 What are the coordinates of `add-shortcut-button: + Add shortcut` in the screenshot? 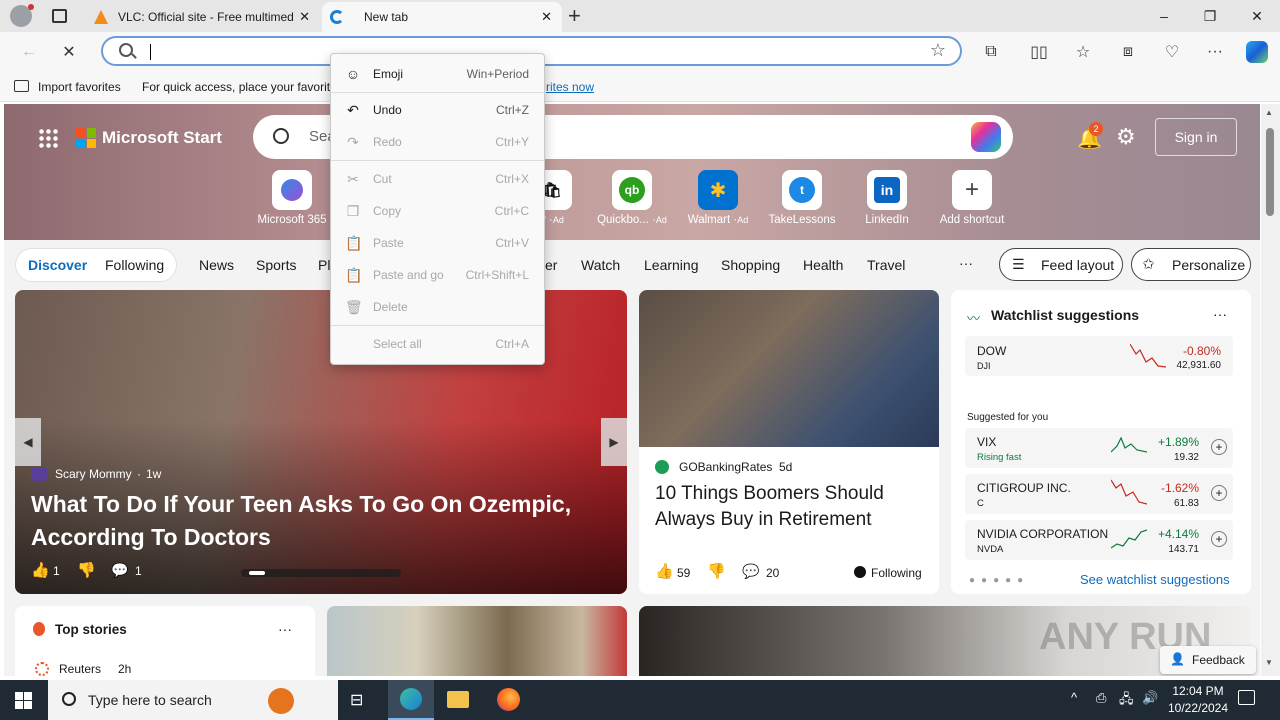 It's located at (972, 198).